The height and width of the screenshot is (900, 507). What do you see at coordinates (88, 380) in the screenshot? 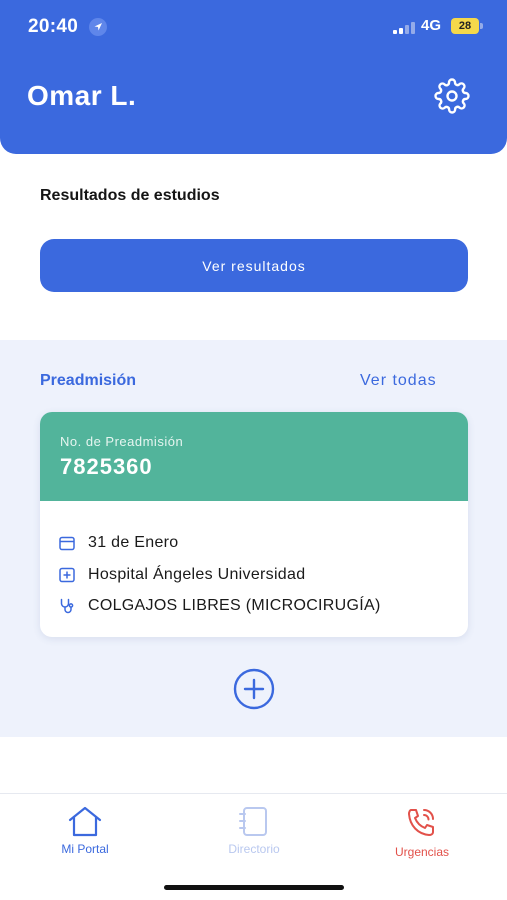
I see `preadmission-title: Preadmisión` at bounding box center [88, 380].